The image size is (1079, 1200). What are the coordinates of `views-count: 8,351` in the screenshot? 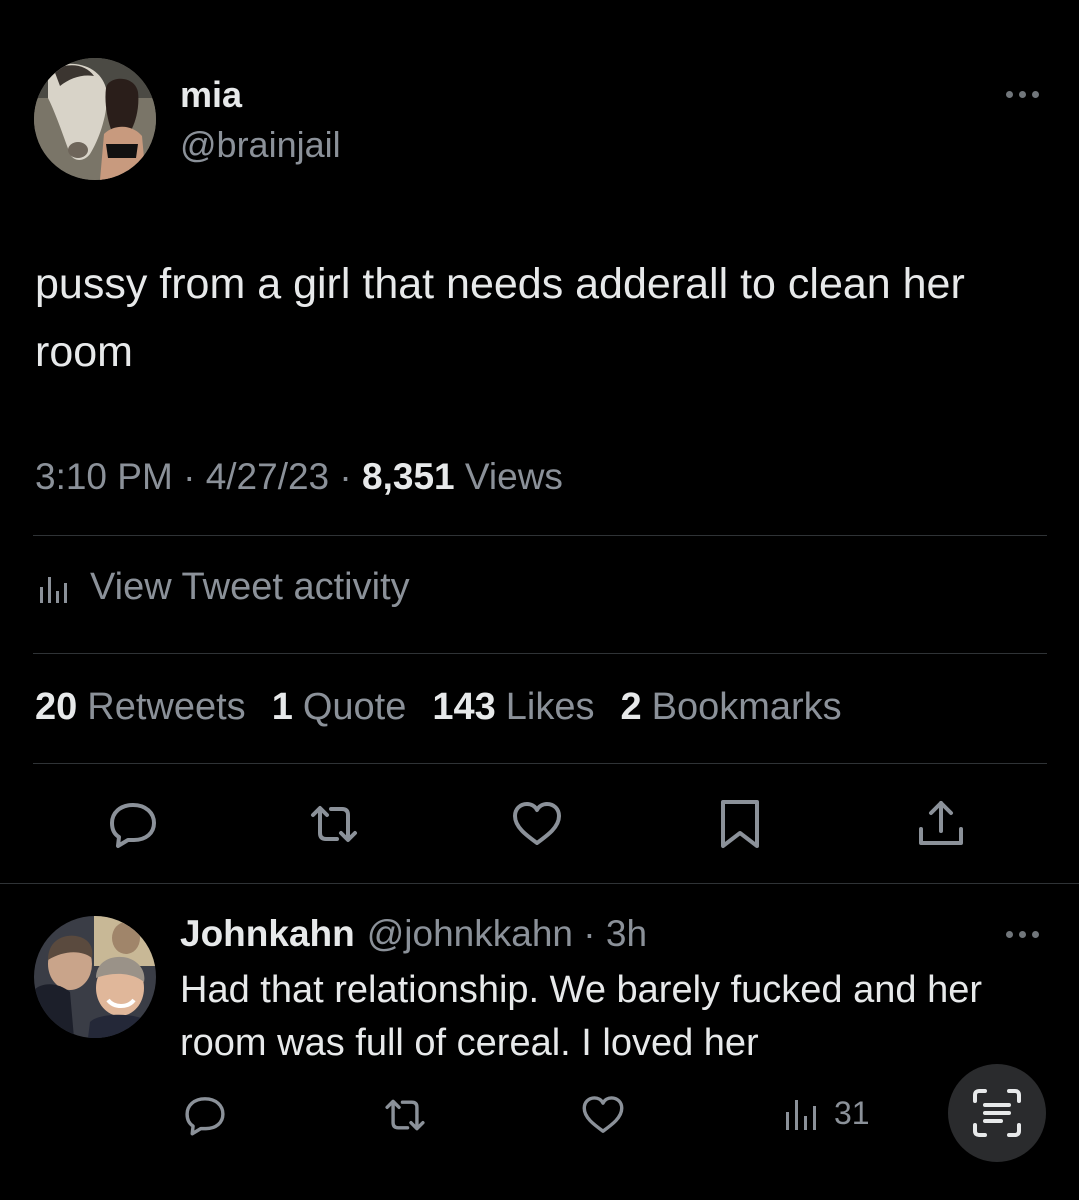 It's located at (408, 476).